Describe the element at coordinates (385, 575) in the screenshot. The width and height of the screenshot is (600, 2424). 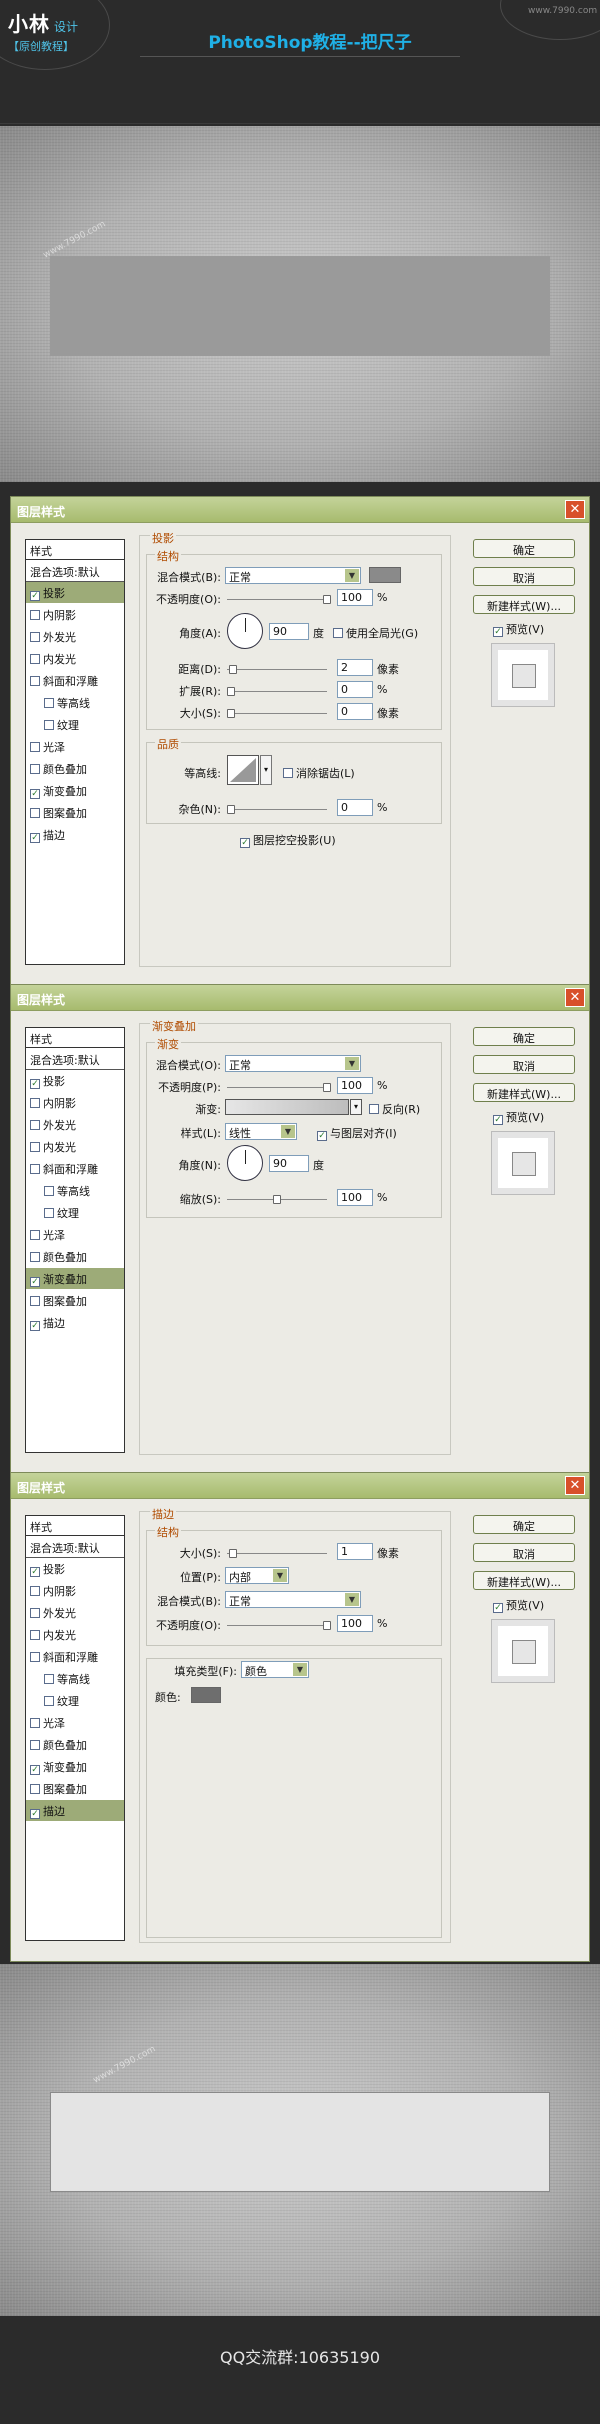
I see `shadow-color-swatch` at that location.